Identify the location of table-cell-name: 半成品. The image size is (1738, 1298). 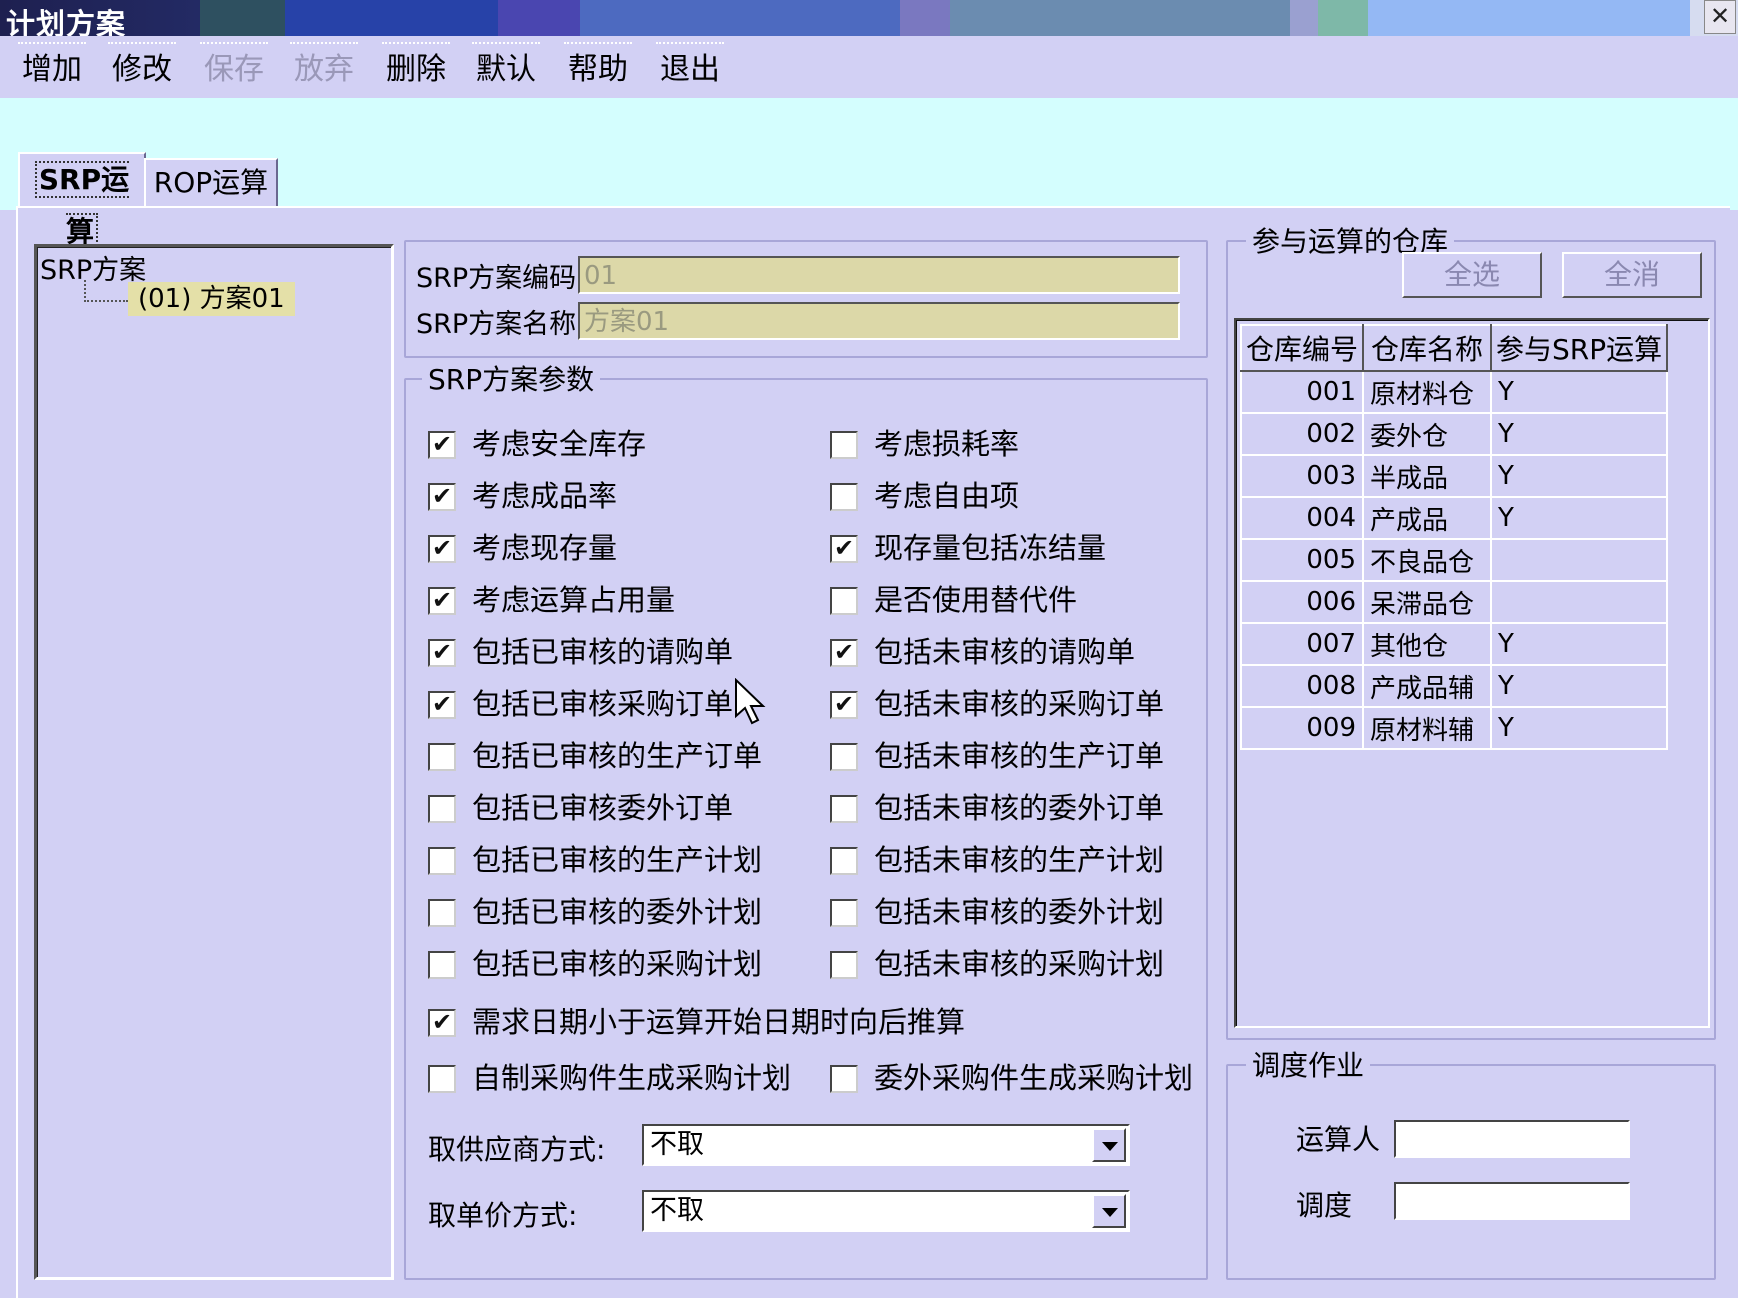
(1427, 476).